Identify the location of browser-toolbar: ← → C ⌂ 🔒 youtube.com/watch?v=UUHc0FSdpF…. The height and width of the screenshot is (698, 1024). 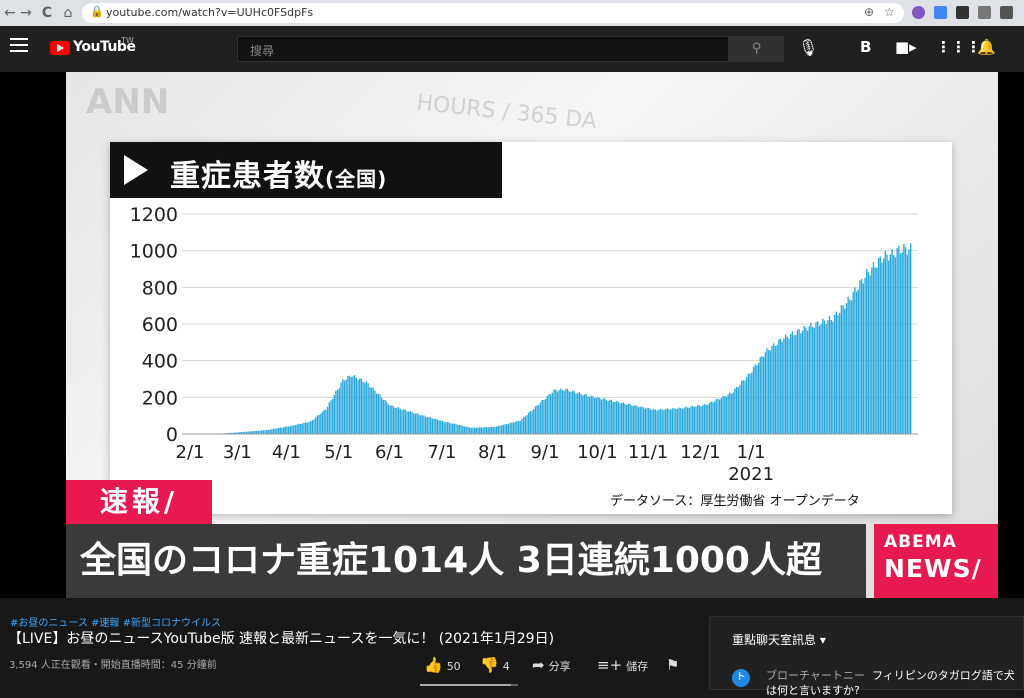
(512, 13).